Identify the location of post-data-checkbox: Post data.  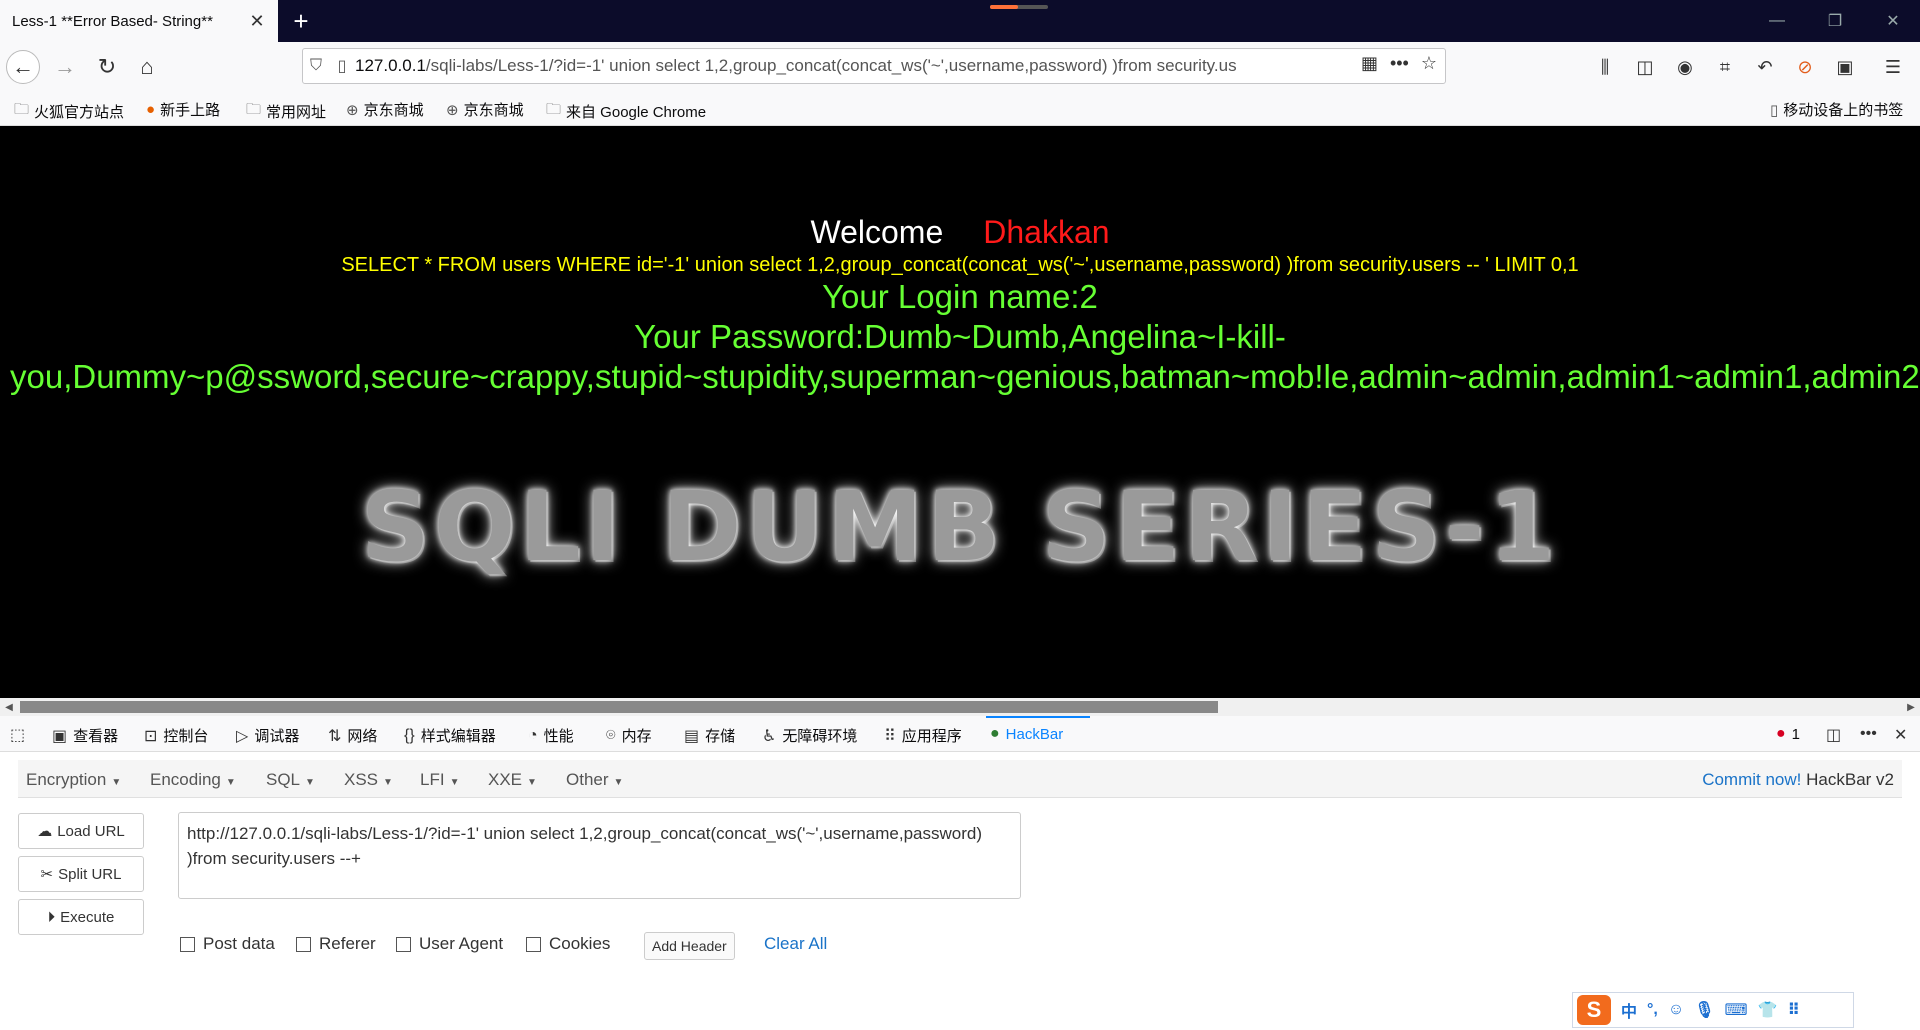
(227, 944).